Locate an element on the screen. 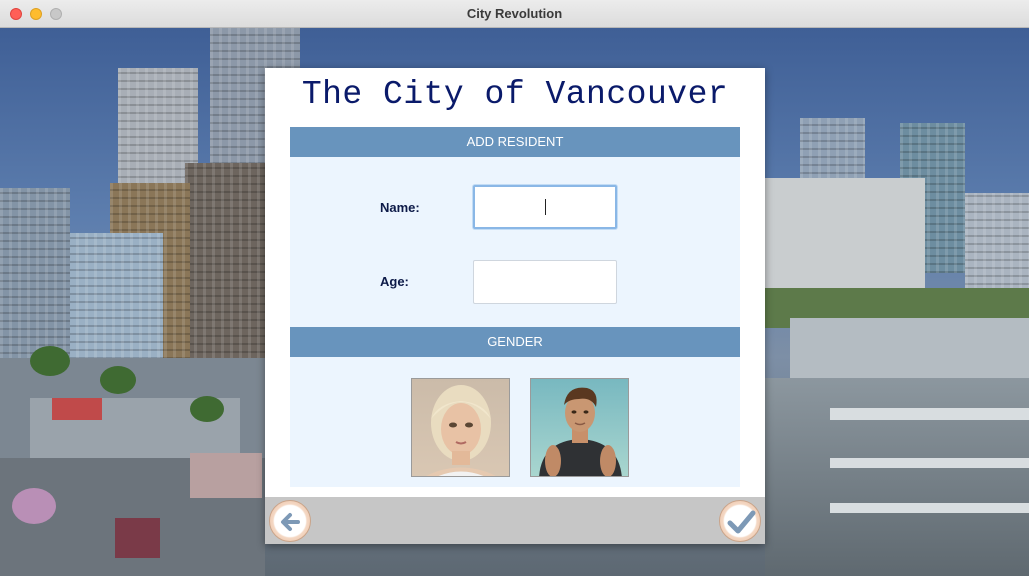  age-label: Age: is located at coordinates (394, 281).